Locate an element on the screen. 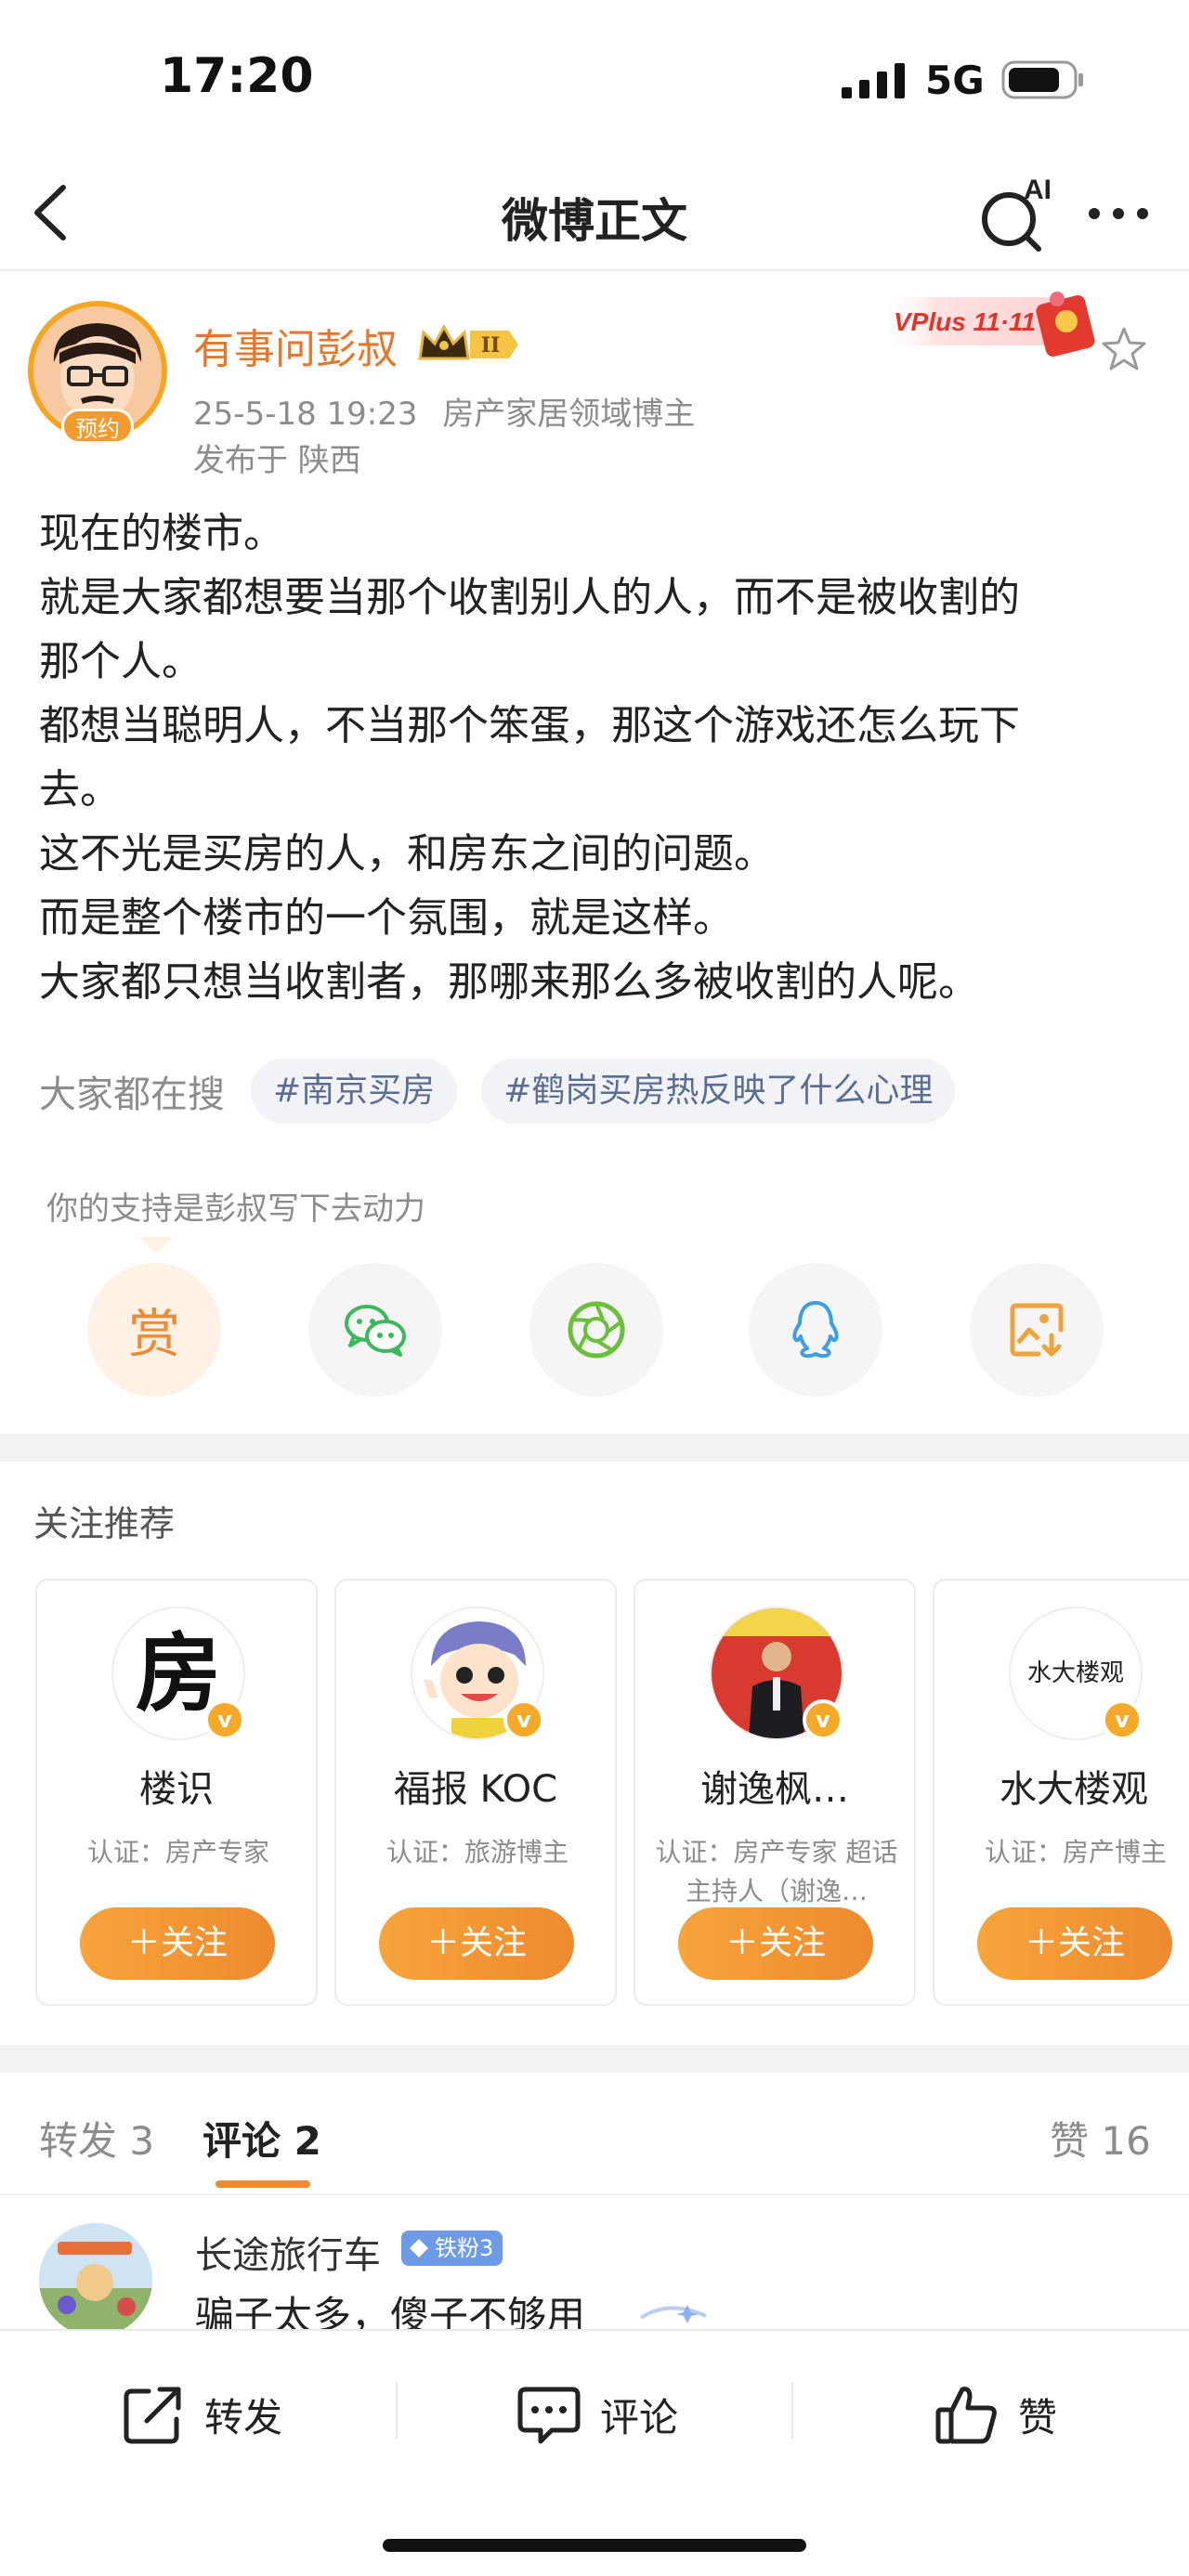  recommend-name: 楼识 is located at coordinates (176, 1786).